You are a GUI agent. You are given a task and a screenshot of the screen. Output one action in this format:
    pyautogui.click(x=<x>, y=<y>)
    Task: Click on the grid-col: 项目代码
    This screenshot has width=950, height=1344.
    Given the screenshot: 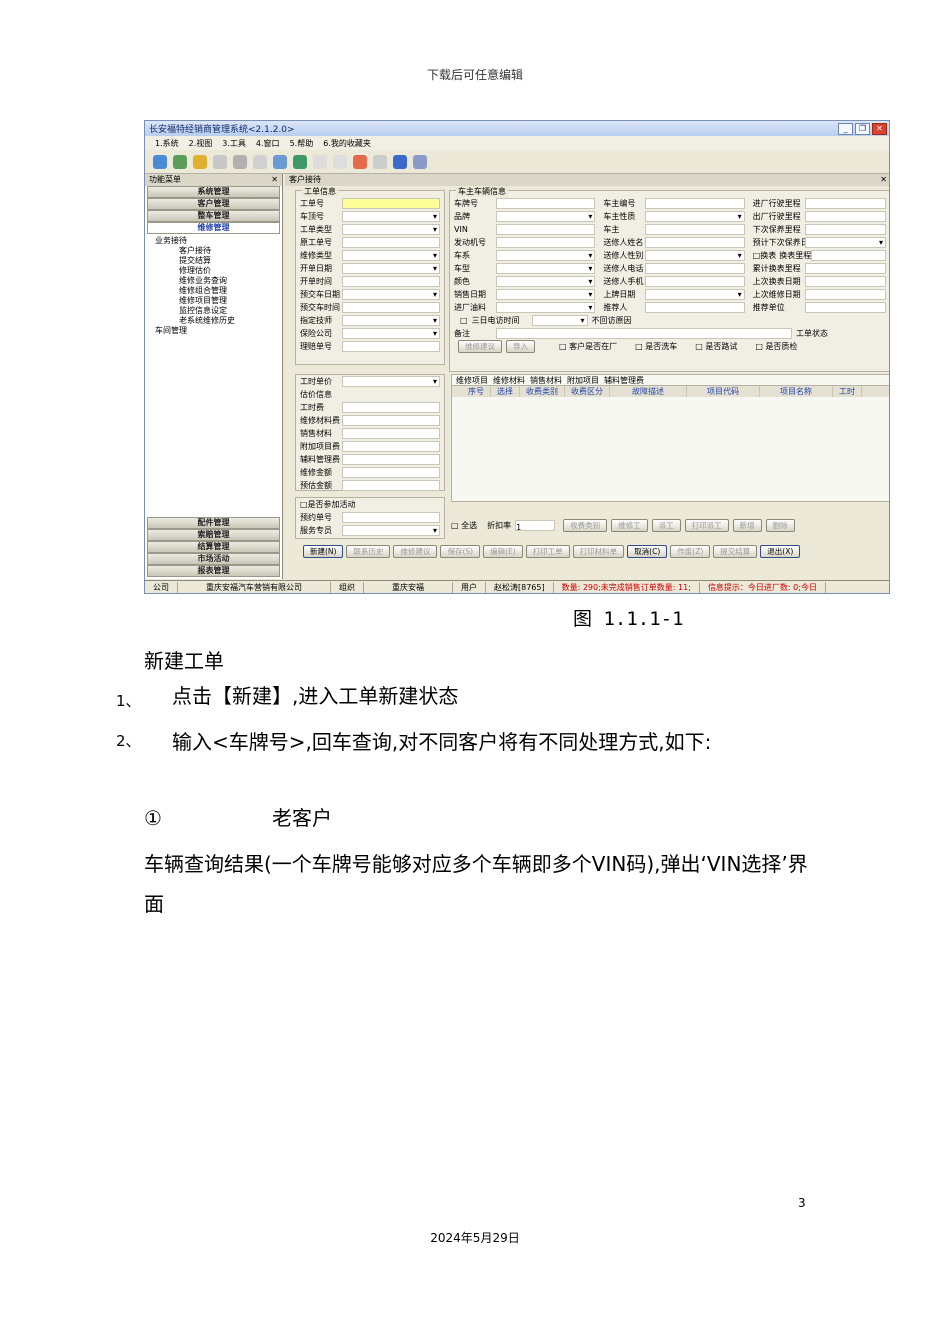 What is the action you would take?
    pyautogui.click(x=723, y=391)
    